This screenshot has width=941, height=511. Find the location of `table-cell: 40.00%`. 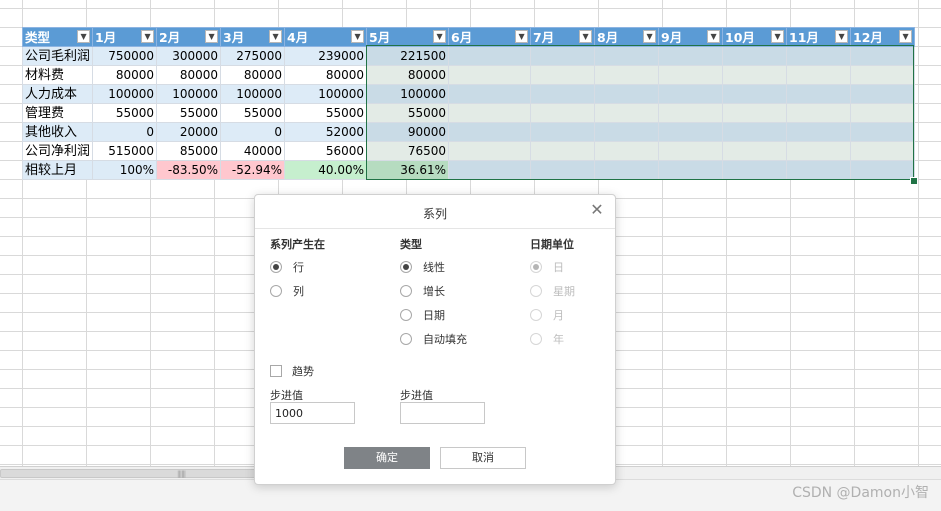

table-cell: 40.00% is located at coordinates (326, 170).